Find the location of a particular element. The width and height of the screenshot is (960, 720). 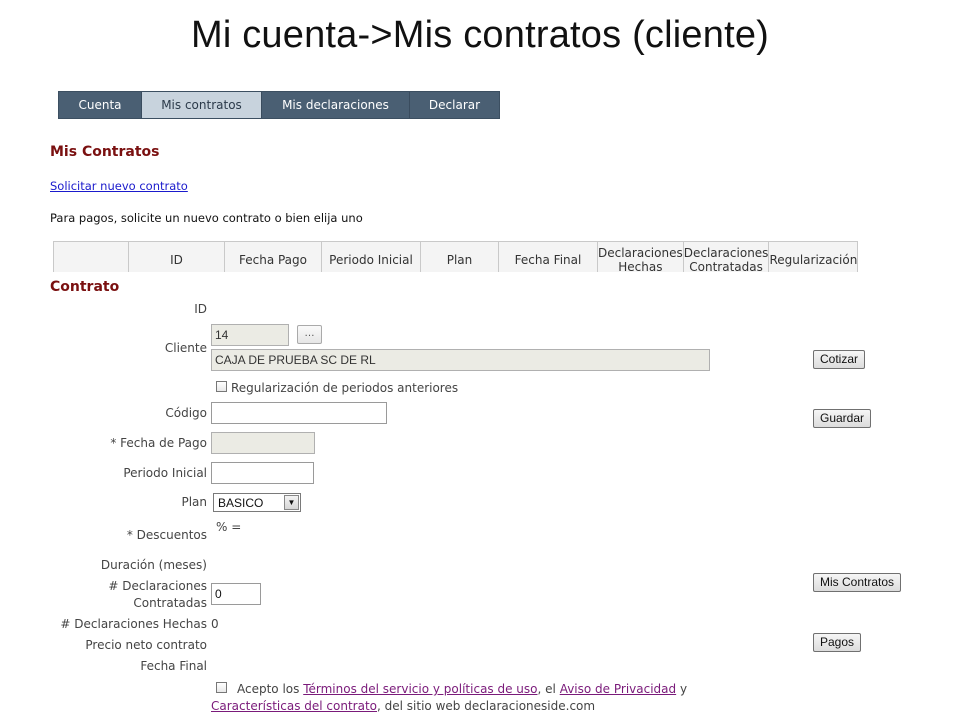

fecha-final-label: Fecha Final is located at coordinates (173, 666).